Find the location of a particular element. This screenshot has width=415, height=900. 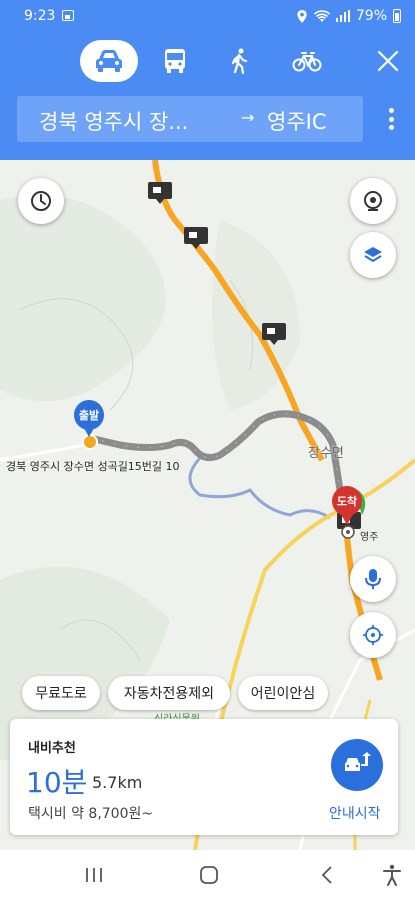

microphone-icon is located at coordinates (373, 579).